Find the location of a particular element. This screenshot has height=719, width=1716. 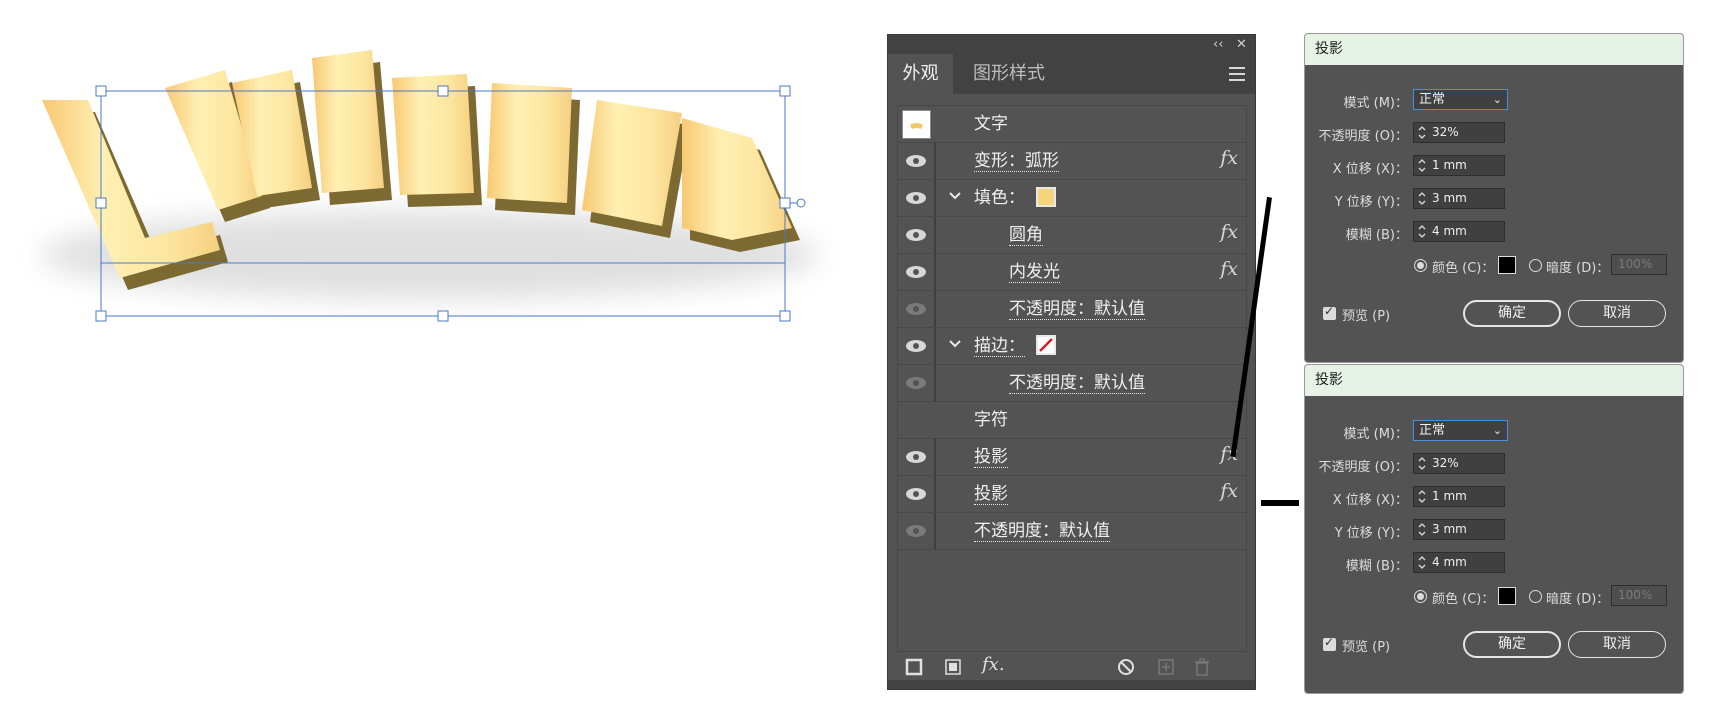

collapse-panel-button: ‹‹ is located at coordinates (1218, 44).